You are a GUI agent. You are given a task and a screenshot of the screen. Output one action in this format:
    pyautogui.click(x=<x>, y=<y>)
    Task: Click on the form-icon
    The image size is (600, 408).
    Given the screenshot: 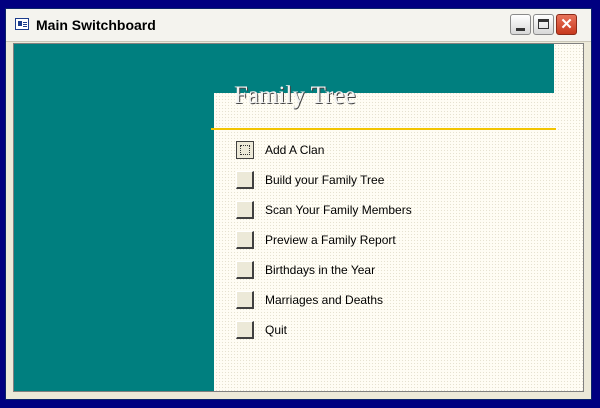 What is the action you would take?
    pyautogui.click(x=22, y=24)
    